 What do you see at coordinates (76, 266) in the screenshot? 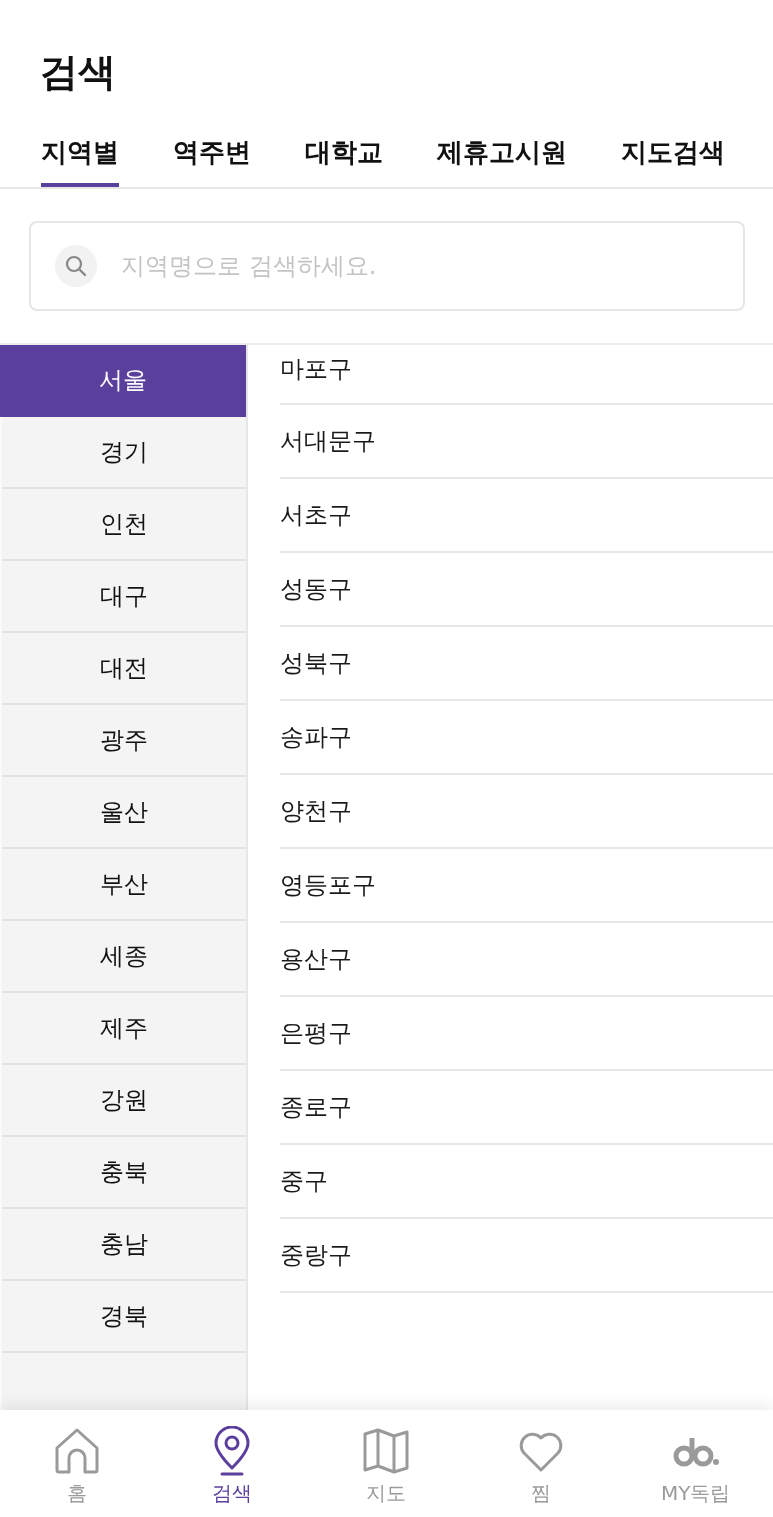
I see `search-icon` at bounding box center [76, 266].